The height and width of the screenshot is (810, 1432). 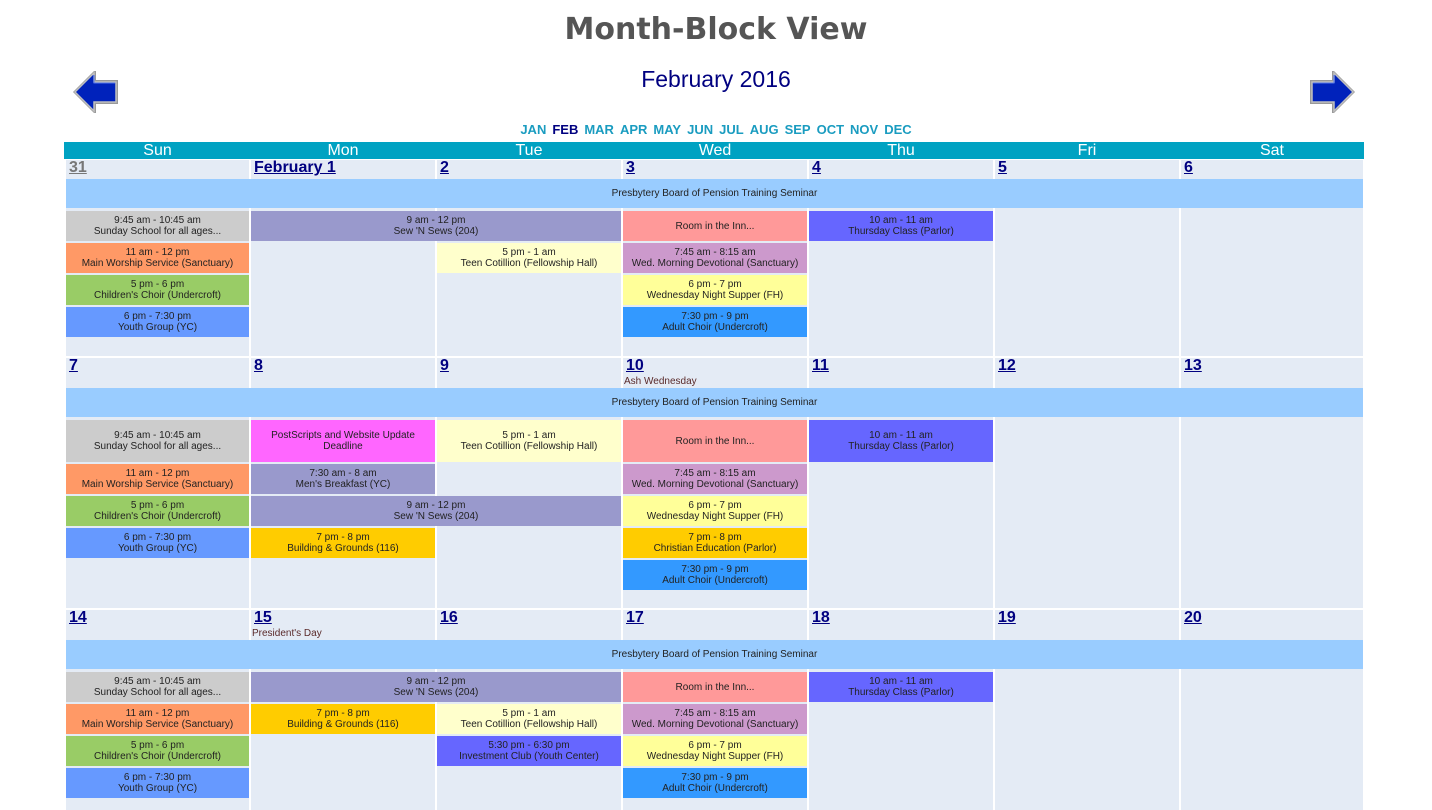 What do you see at coordinates (78, 168) in the screenshot?
I see `day-number-link: 31` at bounding box center [78, 168].